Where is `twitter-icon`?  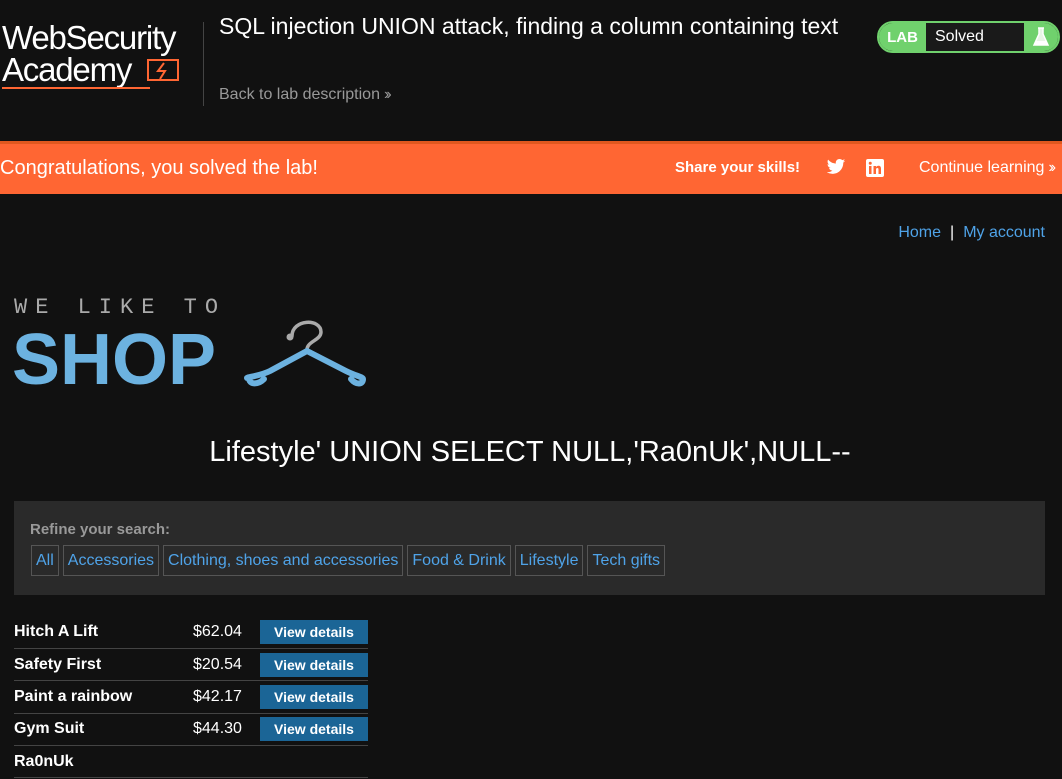
twitter-icon is located at coordinates (836, 169).